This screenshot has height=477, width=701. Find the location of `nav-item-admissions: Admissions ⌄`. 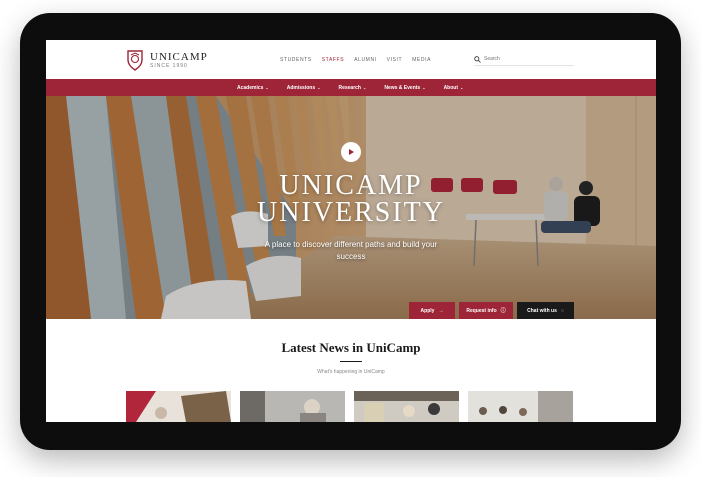

nav-item-admissions: Admissions ⌄ is located at coordinates (304, 88).